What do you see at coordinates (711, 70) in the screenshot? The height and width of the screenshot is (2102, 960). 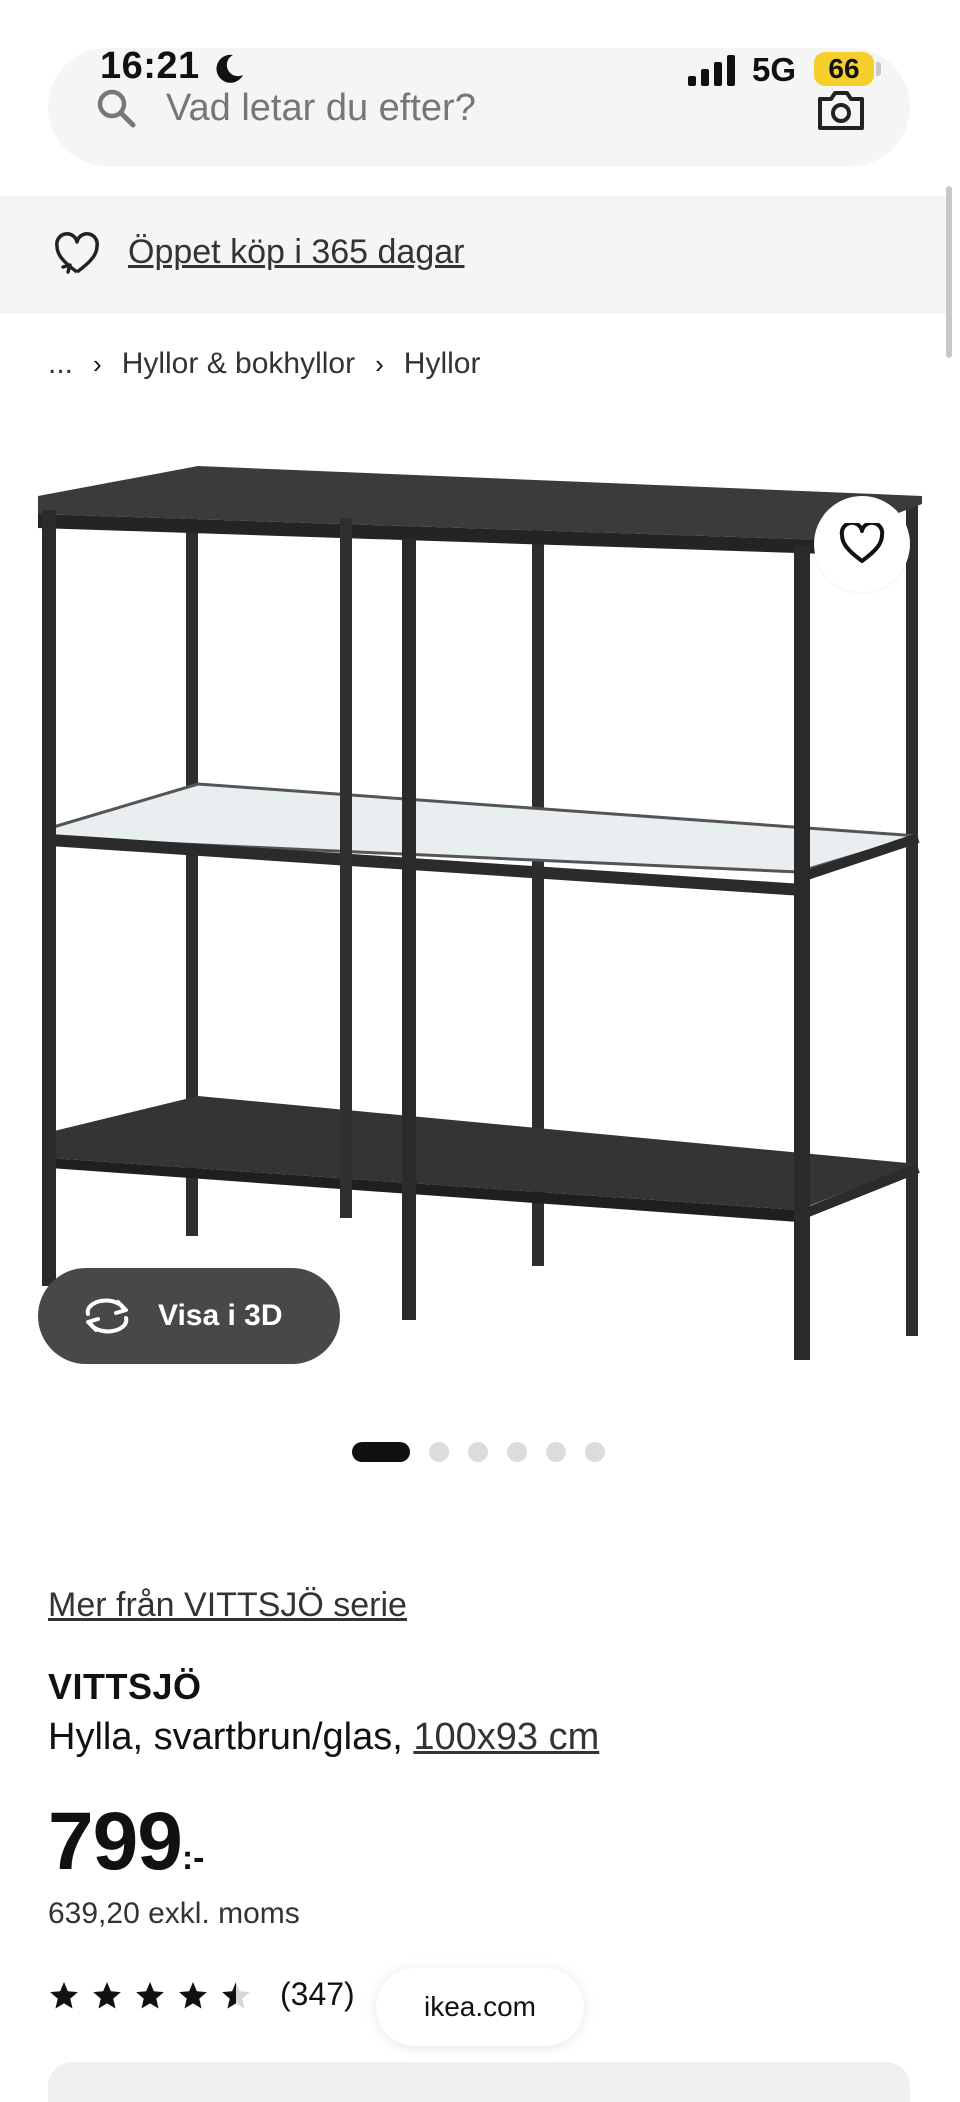 I see `signal-icon` at bounding box center [711, 70].